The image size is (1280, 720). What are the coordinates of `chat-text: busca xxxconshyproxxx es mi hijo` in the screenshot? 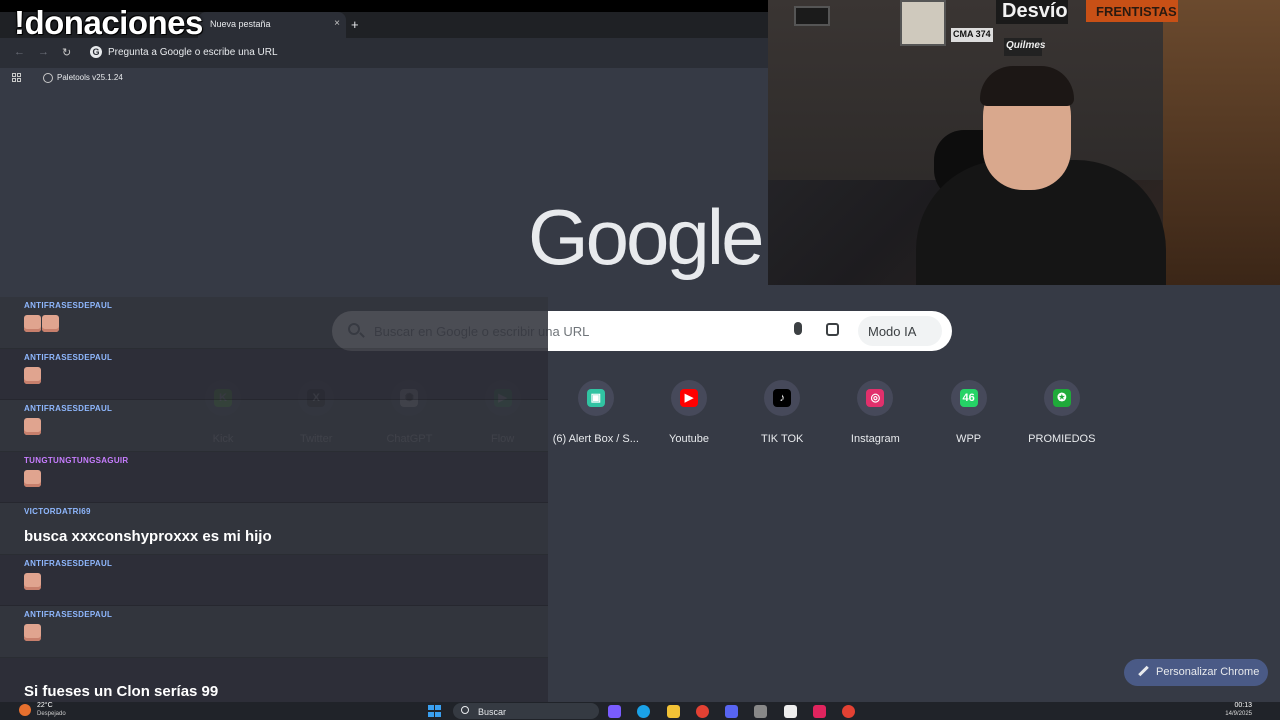 It's located at (148, 536).